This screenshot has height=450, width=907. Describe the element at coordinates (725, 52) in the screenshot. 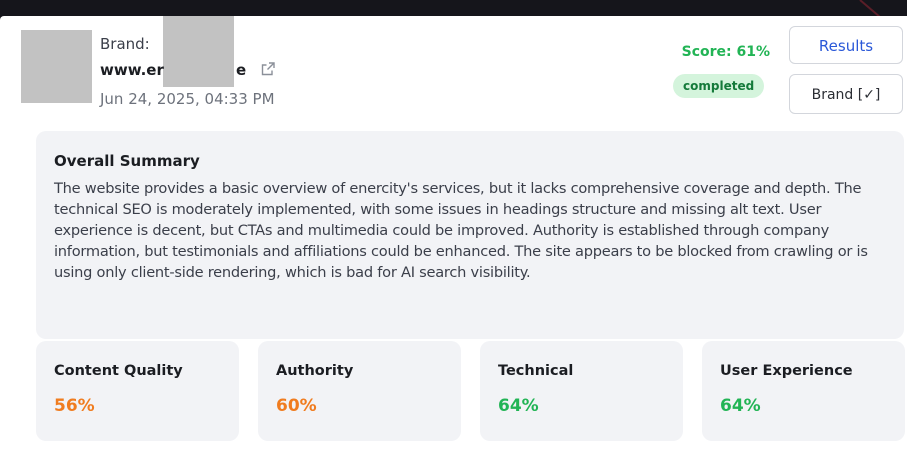

I see `score-text: Score: 61%` at that location.